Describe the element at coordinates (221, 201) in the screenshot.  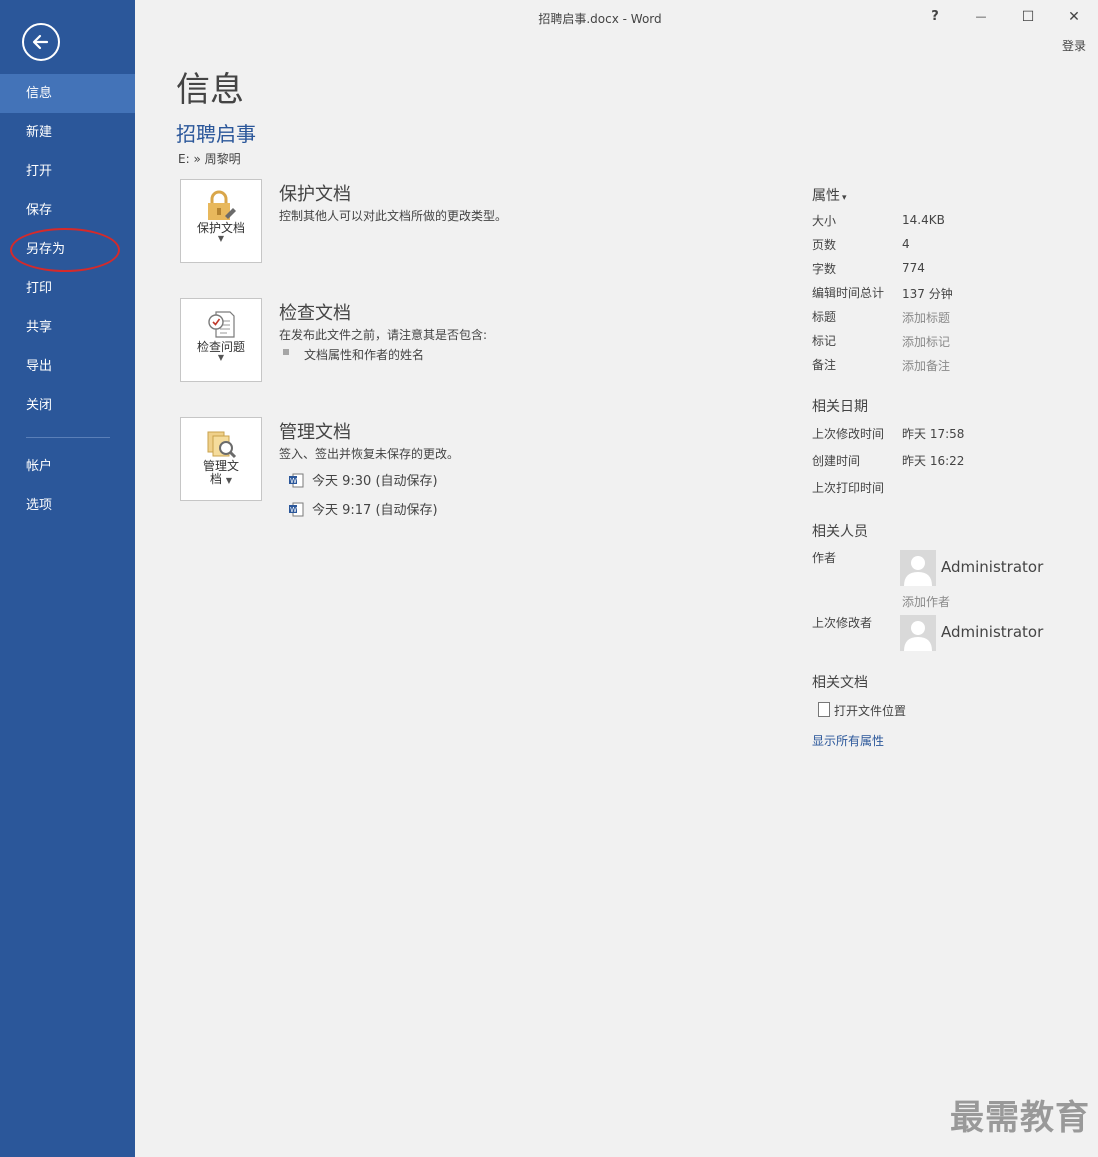
I see `lock-icon` at that location.